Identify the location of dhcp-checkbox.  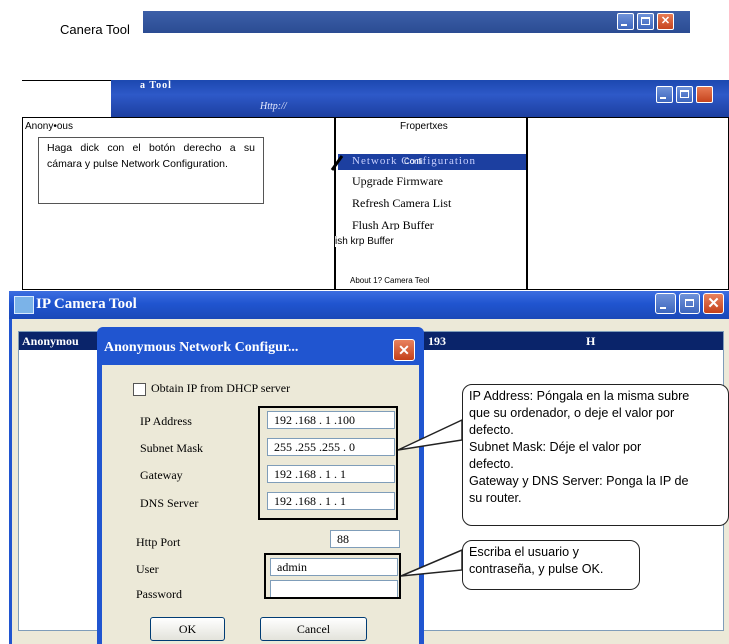
(139, 389).